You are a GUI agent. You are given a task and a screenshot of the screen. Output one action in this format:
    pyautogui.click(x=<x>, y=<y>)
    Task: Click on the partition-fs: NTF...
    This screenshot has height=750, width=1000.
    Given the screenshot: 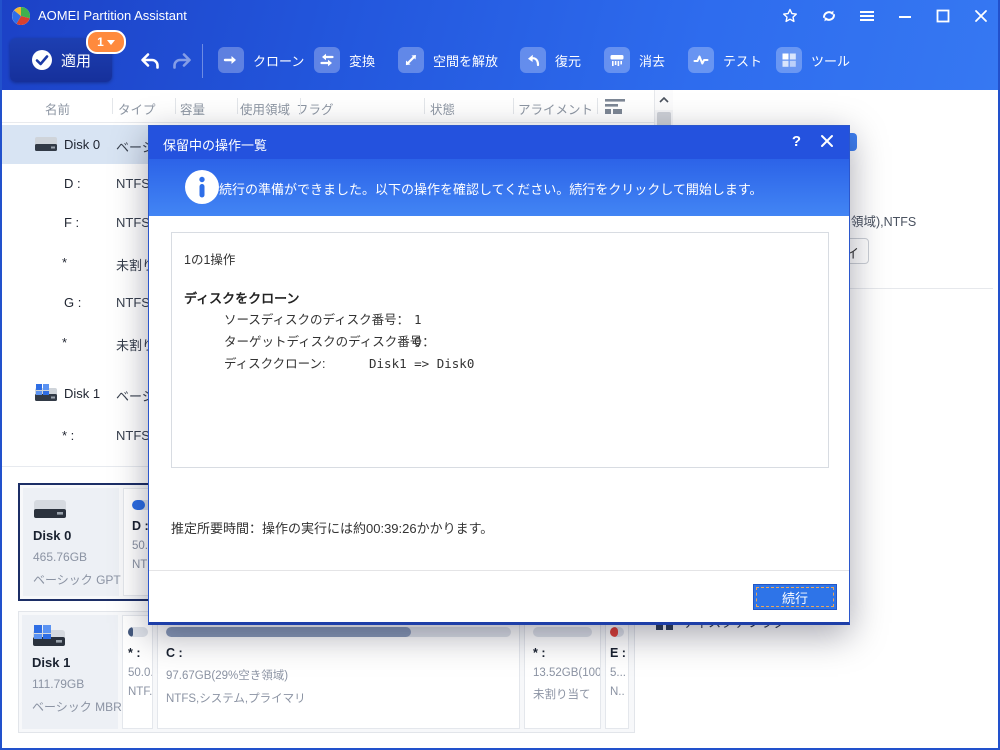 What is the action you would take?
    pyautogui.click(x=140, y=692)
    